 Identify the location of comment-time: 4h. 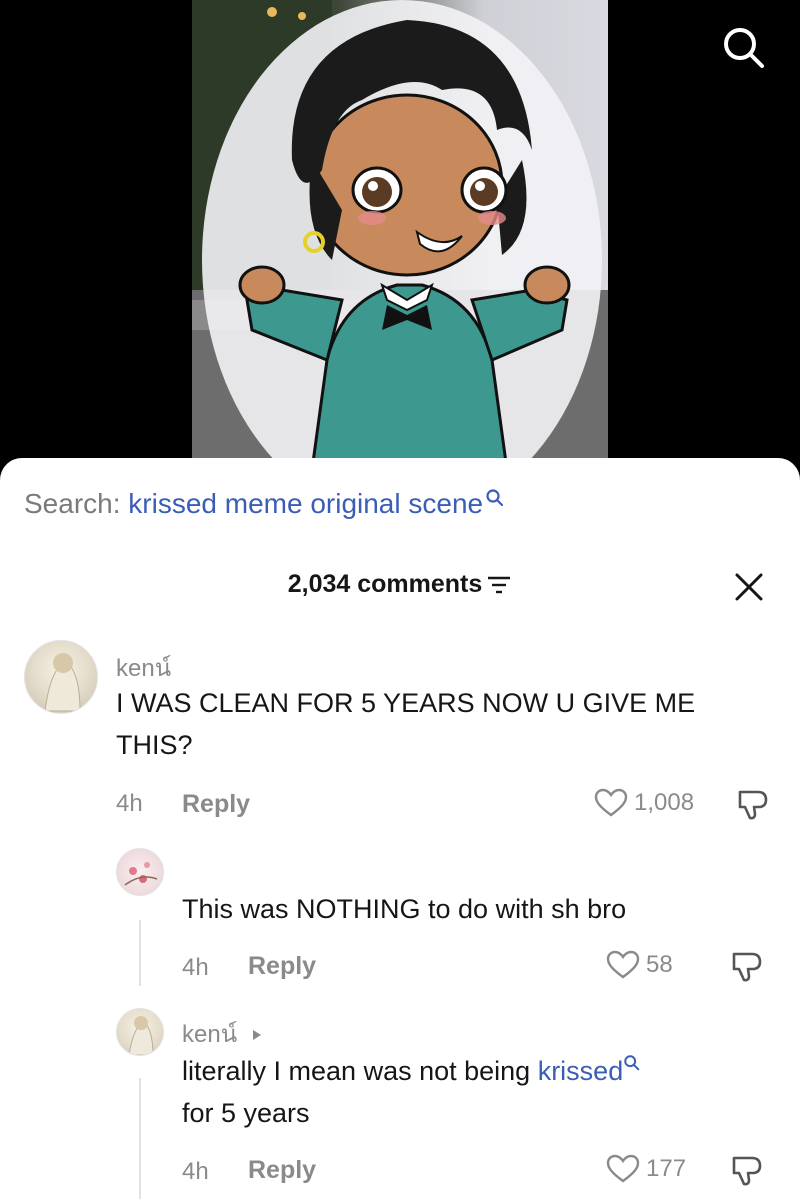
(129, 803).